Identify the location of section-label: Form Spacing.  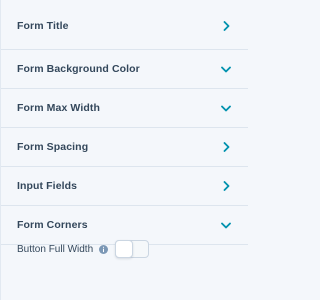
(53, 147).